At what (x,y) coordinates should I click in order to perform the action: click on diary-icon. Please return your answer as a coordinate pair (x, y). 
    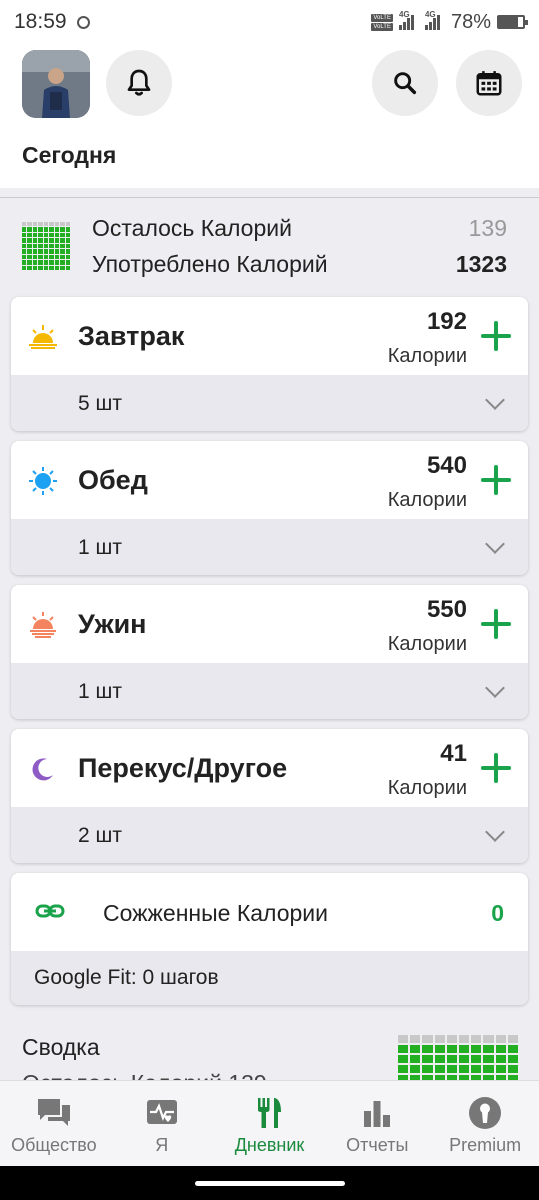
    Looking at the image, I should click on (270, 1113).